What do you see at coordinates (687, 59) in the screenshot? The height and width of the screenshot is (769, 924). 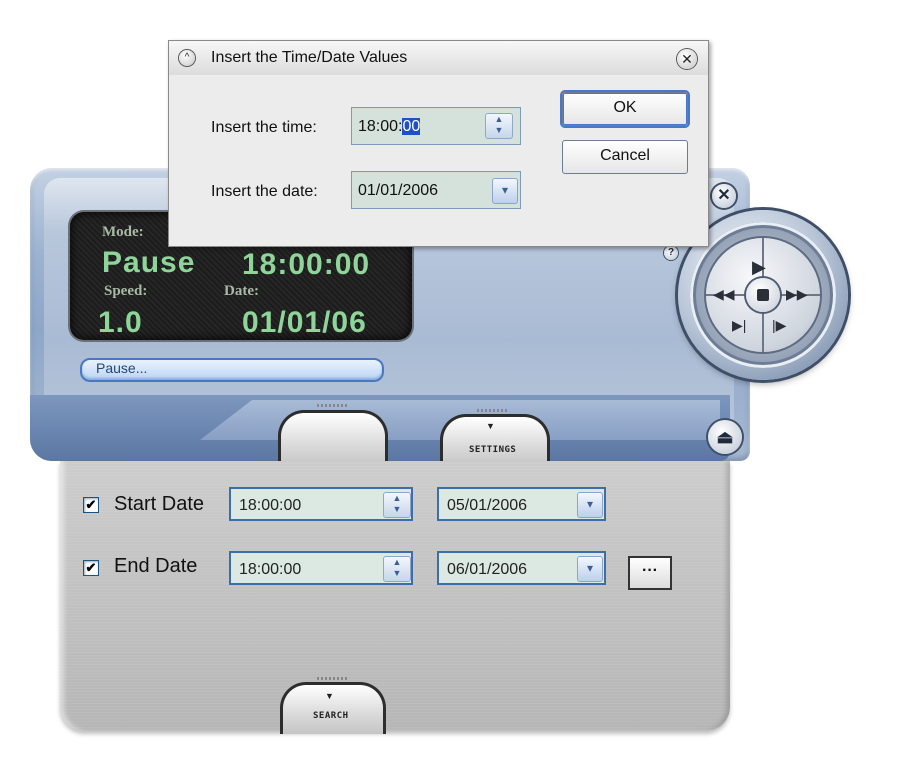 I see `close-icon: ✕` at bounding box center [687, 59].